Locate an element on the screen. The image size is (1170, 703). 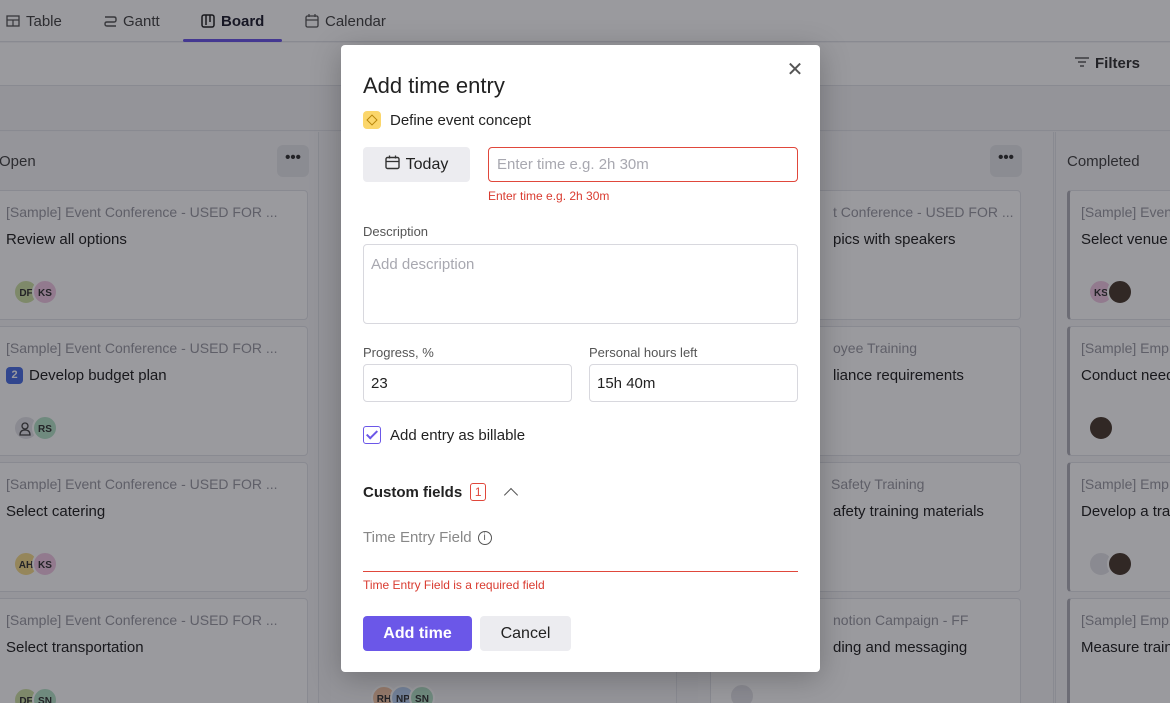
info-icon: i is located at coordinates (484, 537).